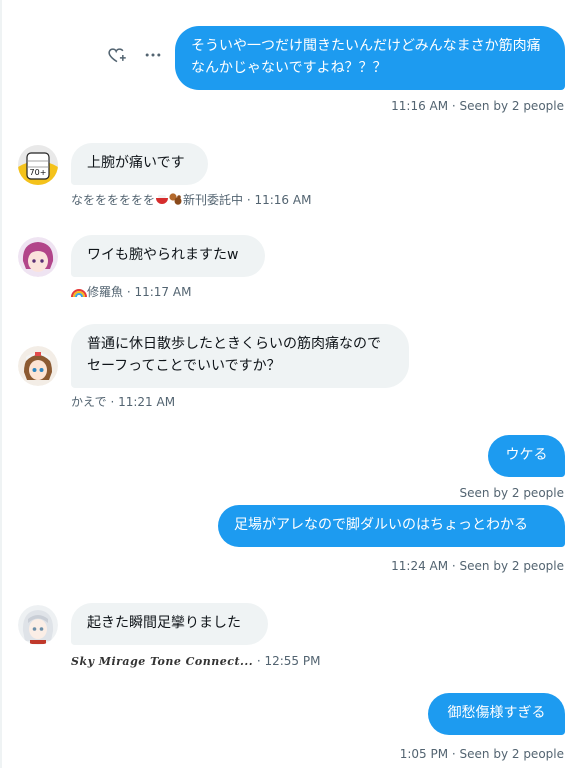  What do you see at coordinates (113, 200) in the screenshot?
I see `sender-name: なをををををを` at bounding box center [113, 200].